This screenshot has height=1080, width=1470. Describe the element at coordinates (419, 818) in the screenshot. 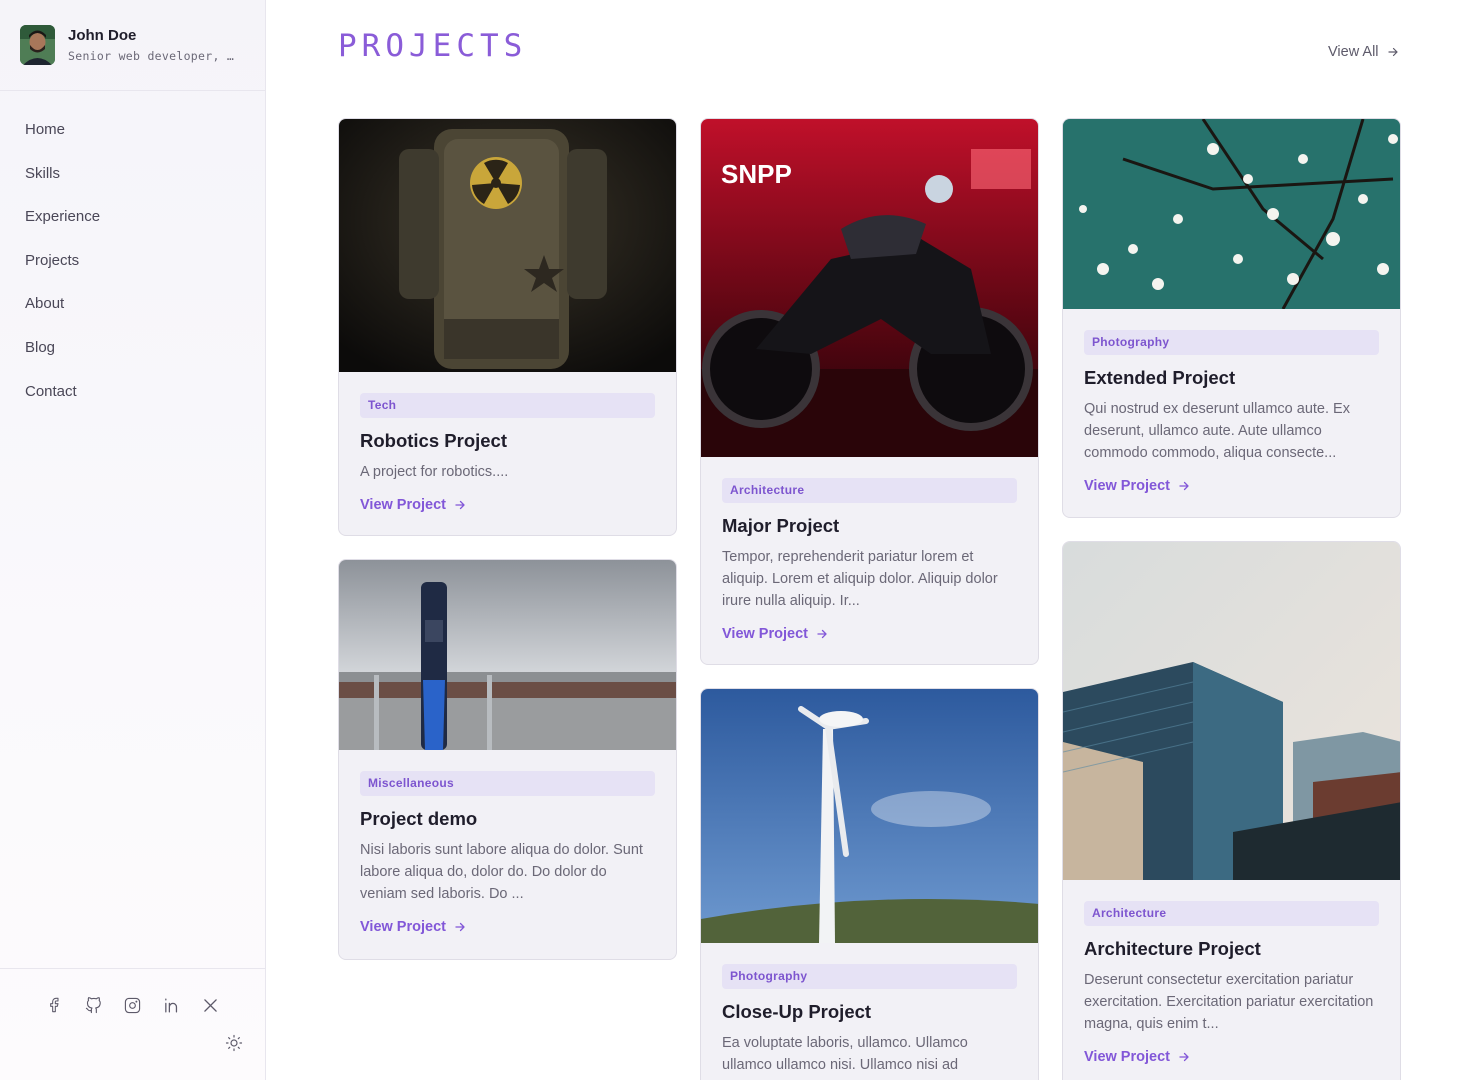

I see `project-title: Project demo` at that location.